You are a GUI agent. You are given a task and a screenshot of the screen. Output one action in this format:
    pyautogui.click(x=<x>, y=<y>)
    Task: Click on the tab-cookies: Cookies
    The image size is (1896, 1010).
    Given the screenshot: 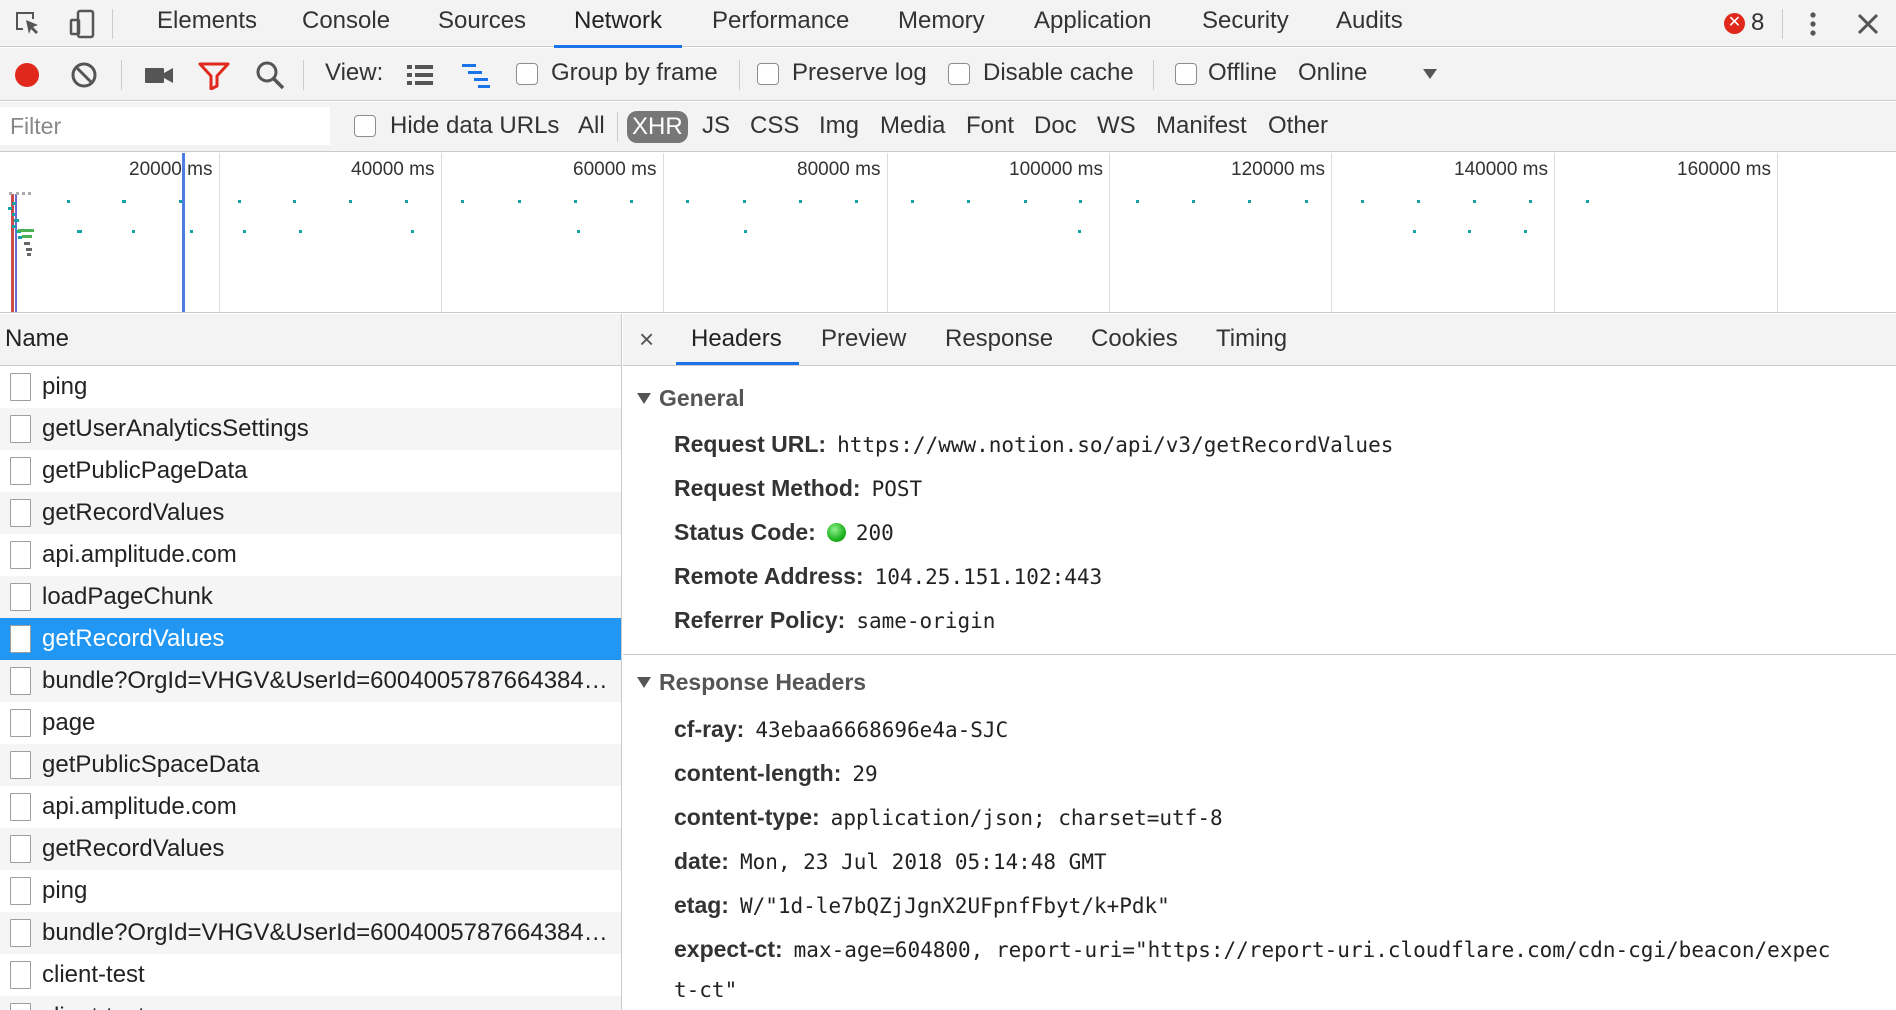 What is the action you would take?
    pyautogui.click(x=1134, y=339)
    